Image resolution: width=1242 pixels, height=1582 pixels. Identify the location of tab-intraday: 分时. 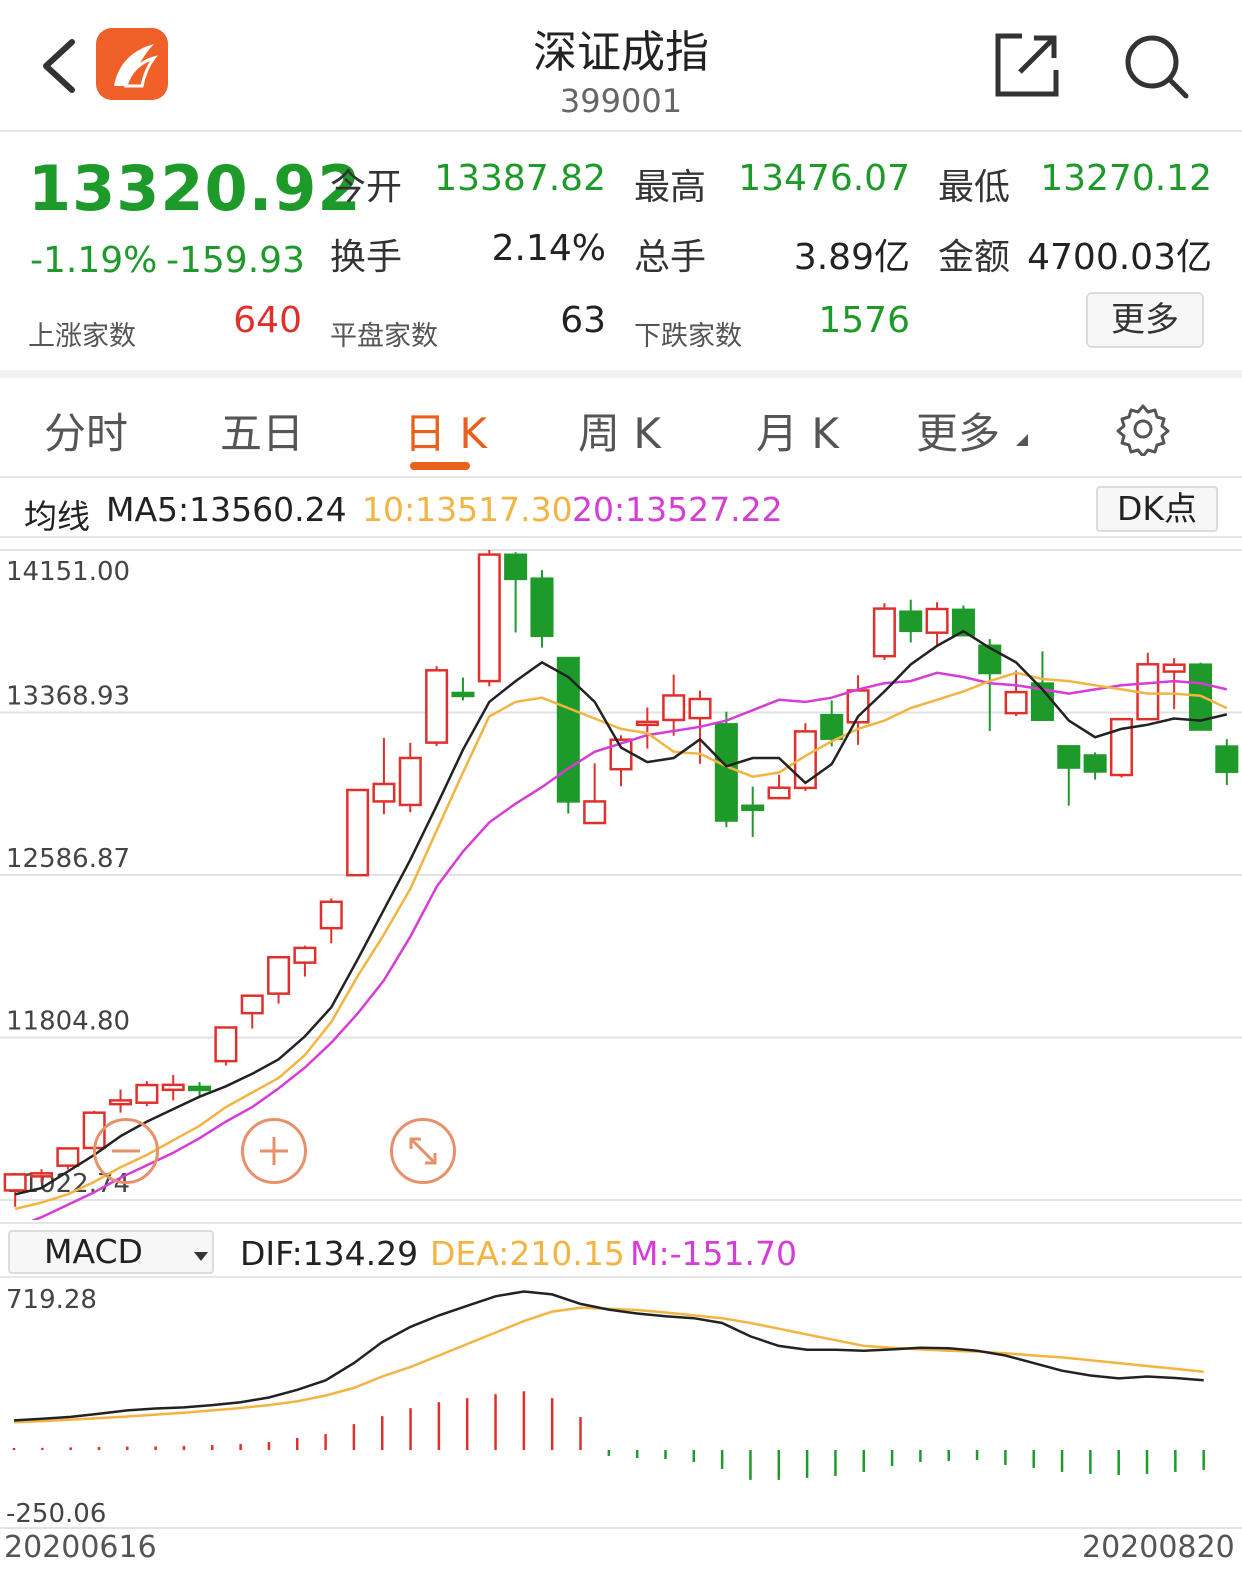
(86, 430).